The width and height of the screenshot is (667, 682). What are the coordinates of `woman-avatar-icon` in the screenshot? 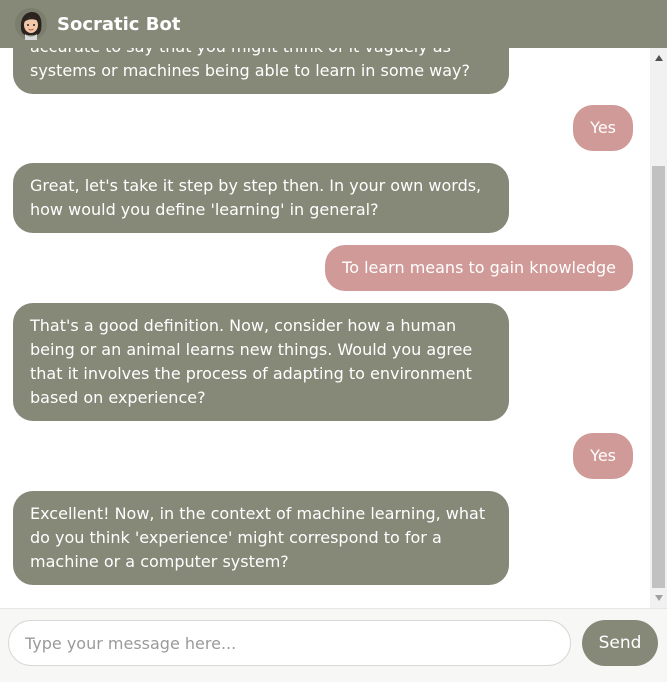 It's located at (31, 24).